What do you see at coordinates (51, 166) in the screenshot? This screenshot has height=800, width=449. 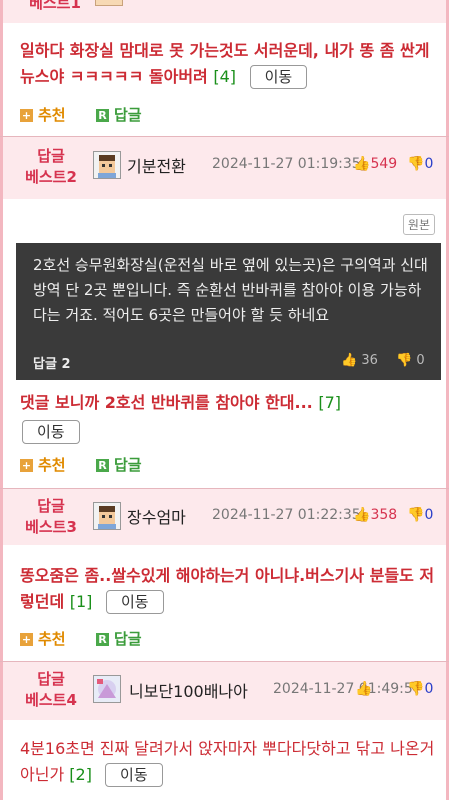 I see `best-badge-2: 답글 베스트2` at bounding box center [51, 166].